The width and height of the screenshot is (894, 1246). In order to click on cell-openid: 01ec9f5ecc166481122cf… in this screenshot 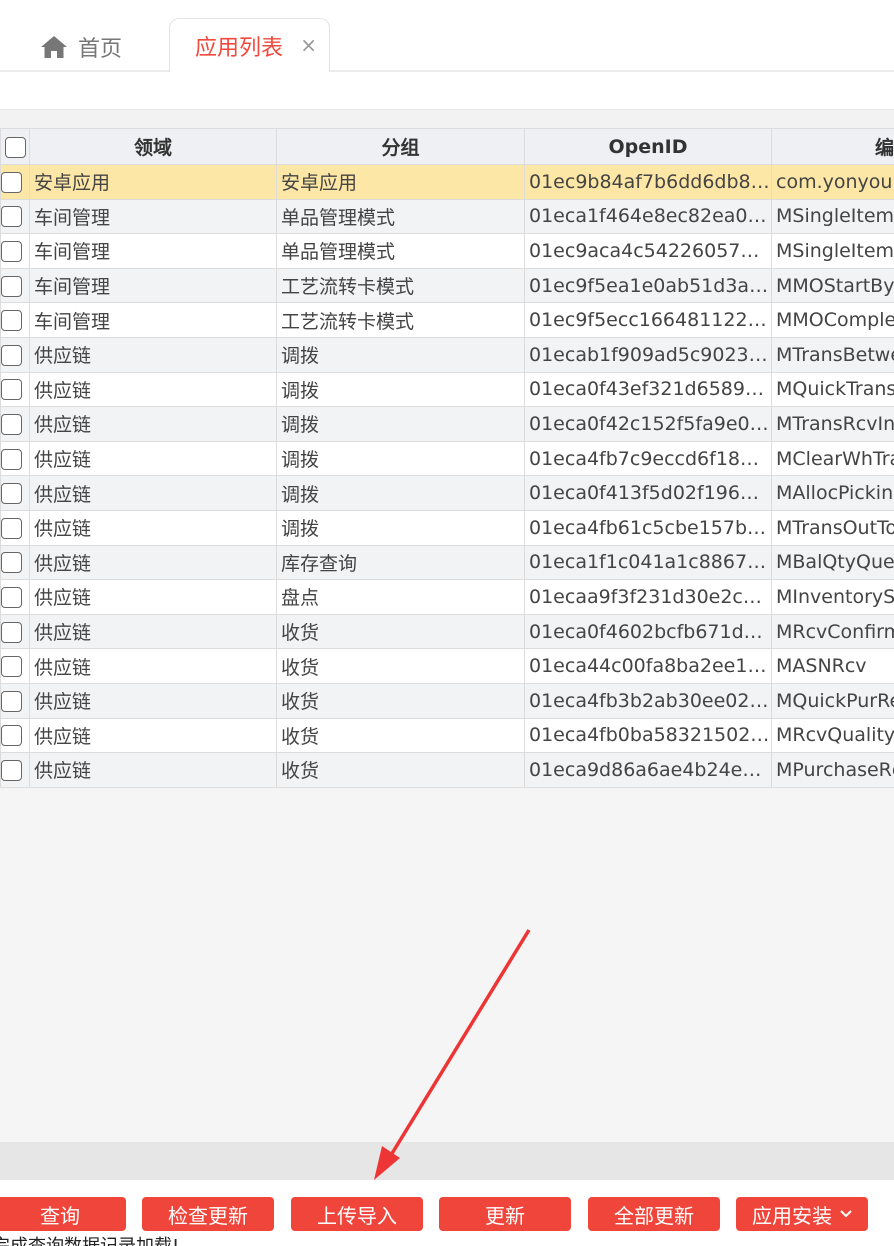, I will do `click(648, 320)`.